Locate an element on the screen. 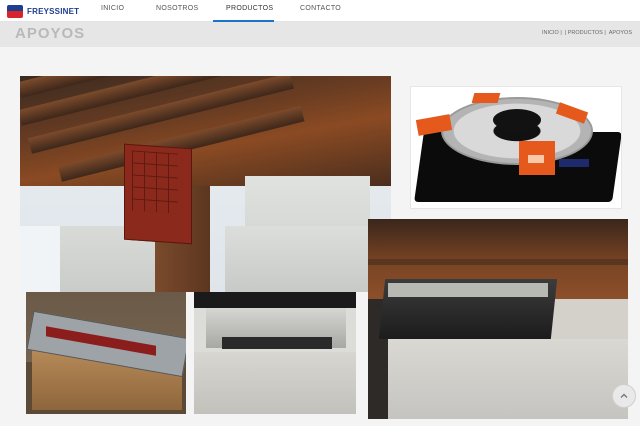 This screenshot has height=426, width=640. pot-bearing-product-photo is located at coordinates (516, 147).